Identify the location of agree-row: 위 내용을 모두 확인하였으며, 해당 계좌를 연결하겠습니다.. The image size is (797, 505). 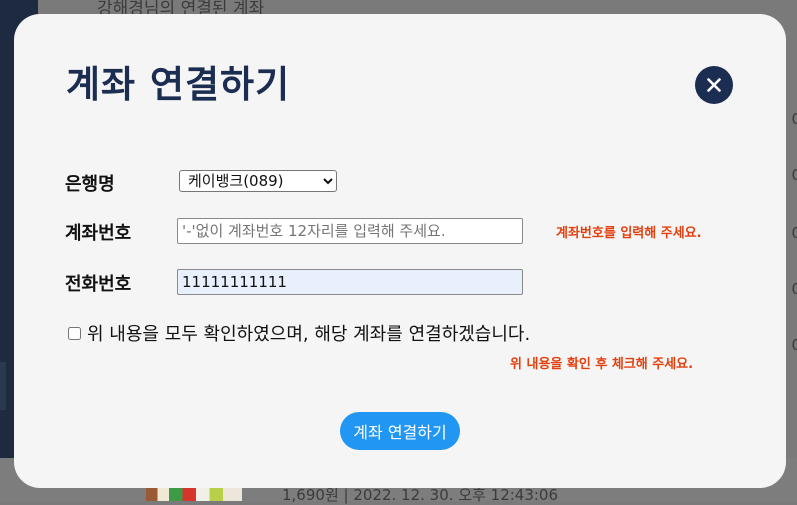
(299, 333).